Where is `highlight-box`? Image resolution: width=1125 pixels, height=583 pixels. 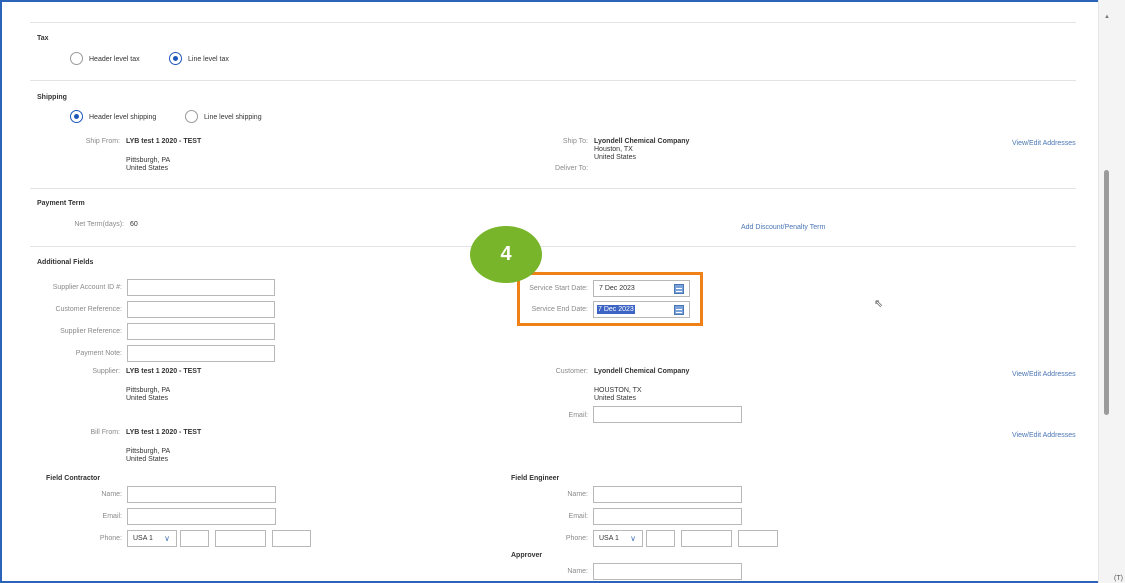
highlight-box is located at coordinates (610, 299).